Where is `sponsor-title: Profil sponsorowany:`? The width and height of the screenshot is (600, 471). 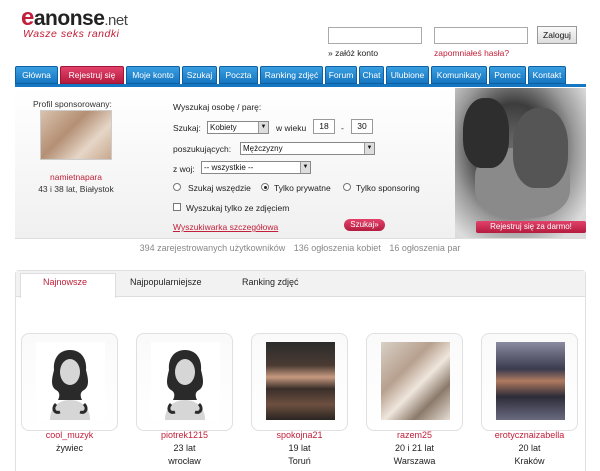 sponsor-title: Profil sponsorowany: is located at coordinates (72, 104).